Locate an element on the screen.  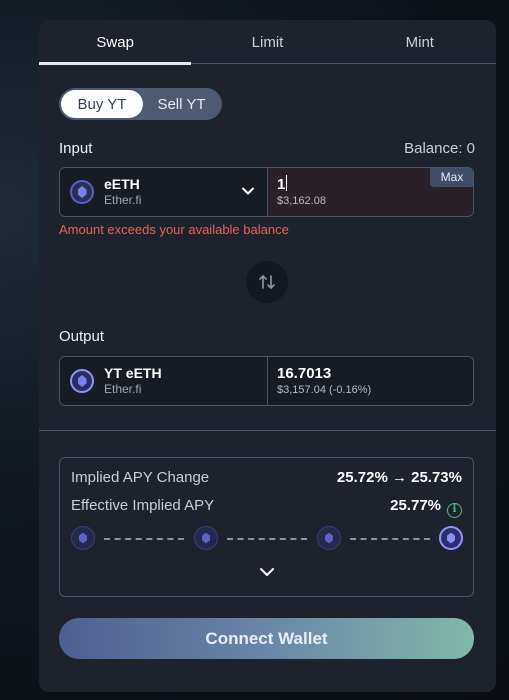
output-amount-value: 16.7013 is located at coordinates (304, 373).